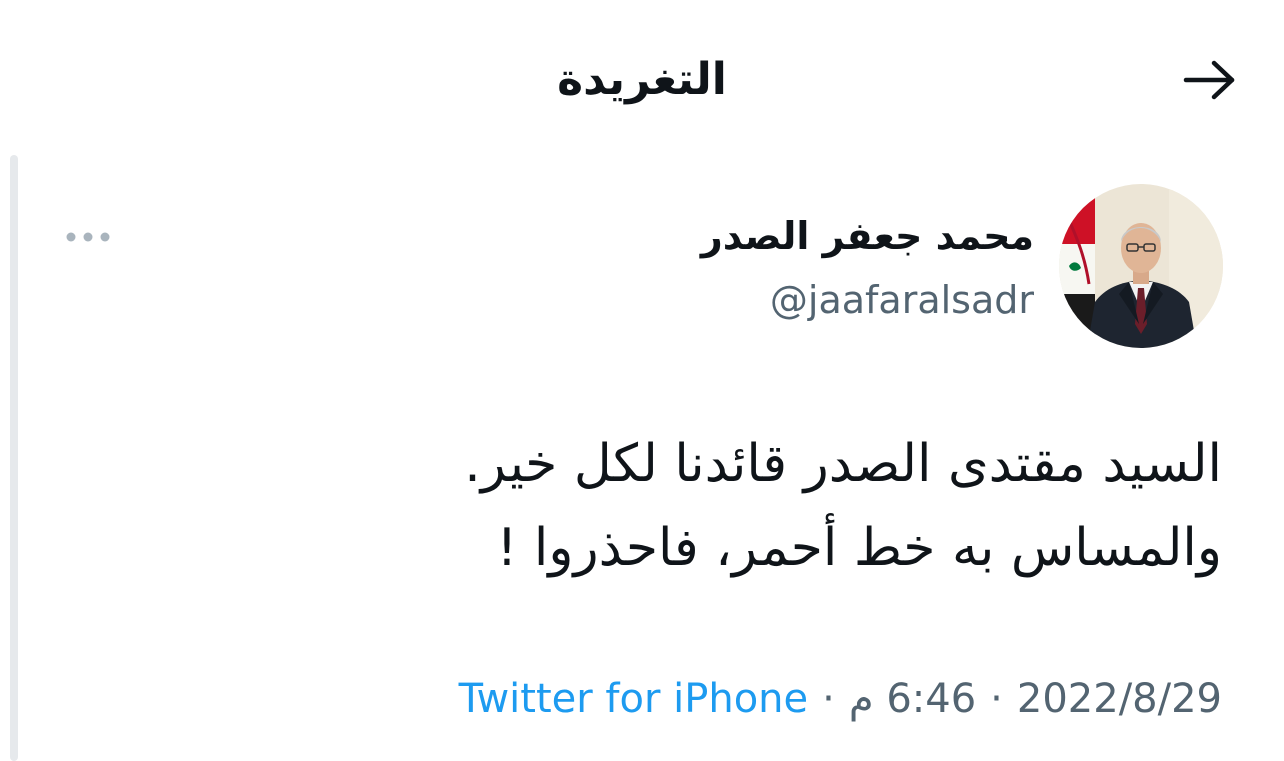  I want to click on tweet-time: 6:46 م, so click(912, 699).